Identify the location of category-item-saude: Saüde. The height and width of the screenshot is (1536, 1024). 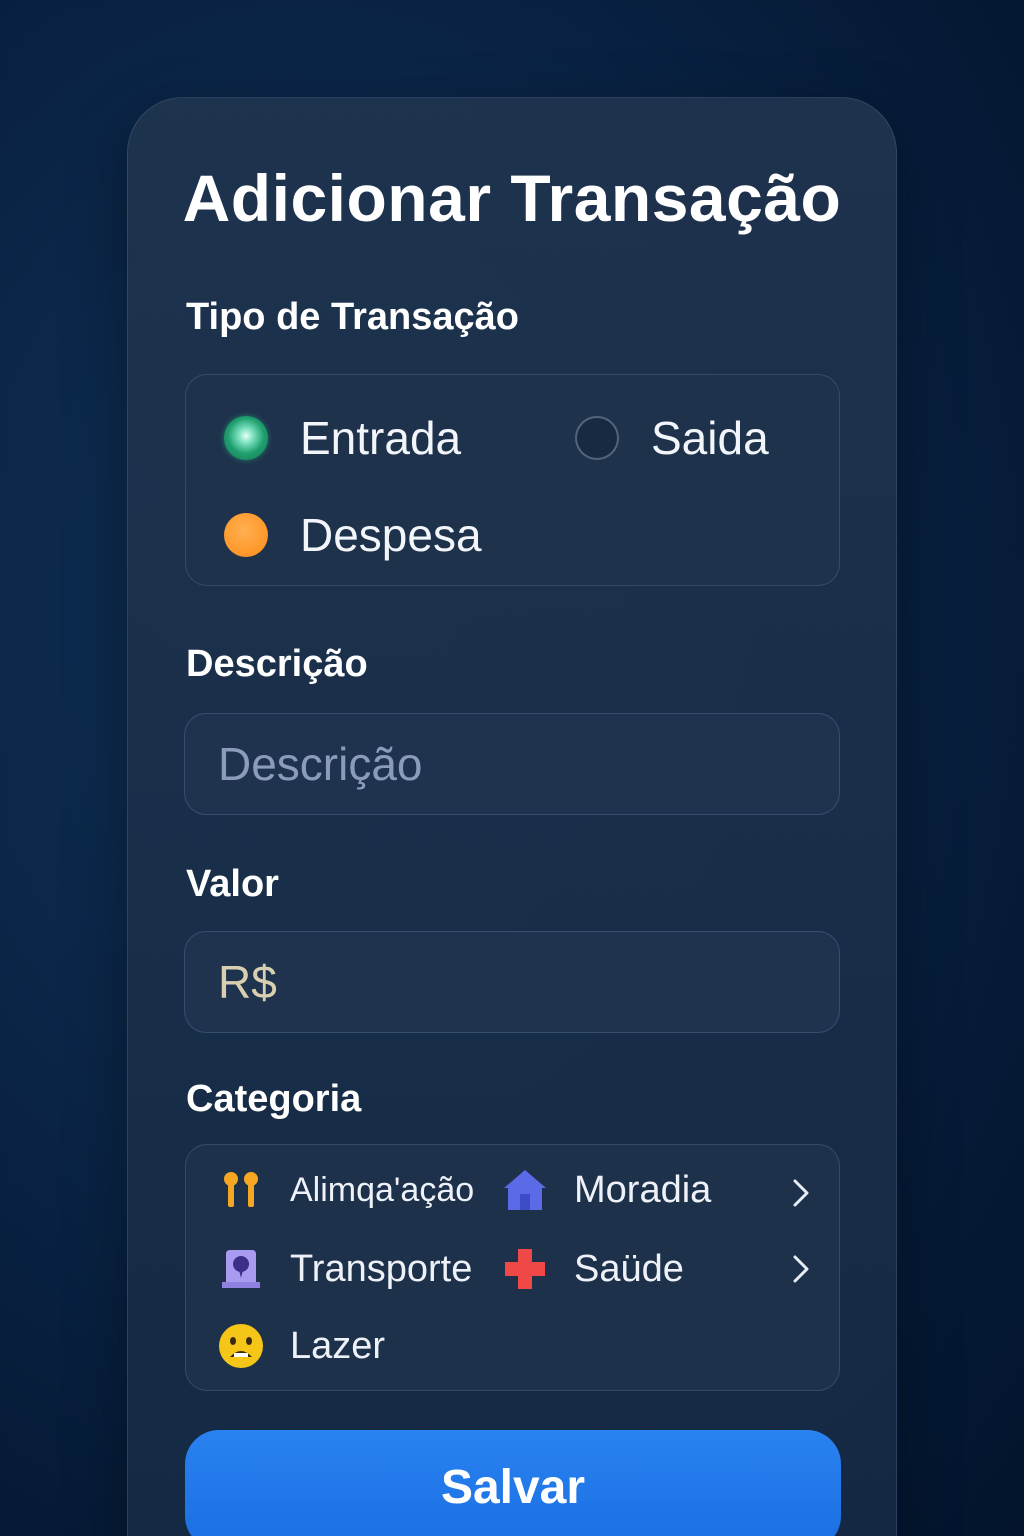
(593, 1269).